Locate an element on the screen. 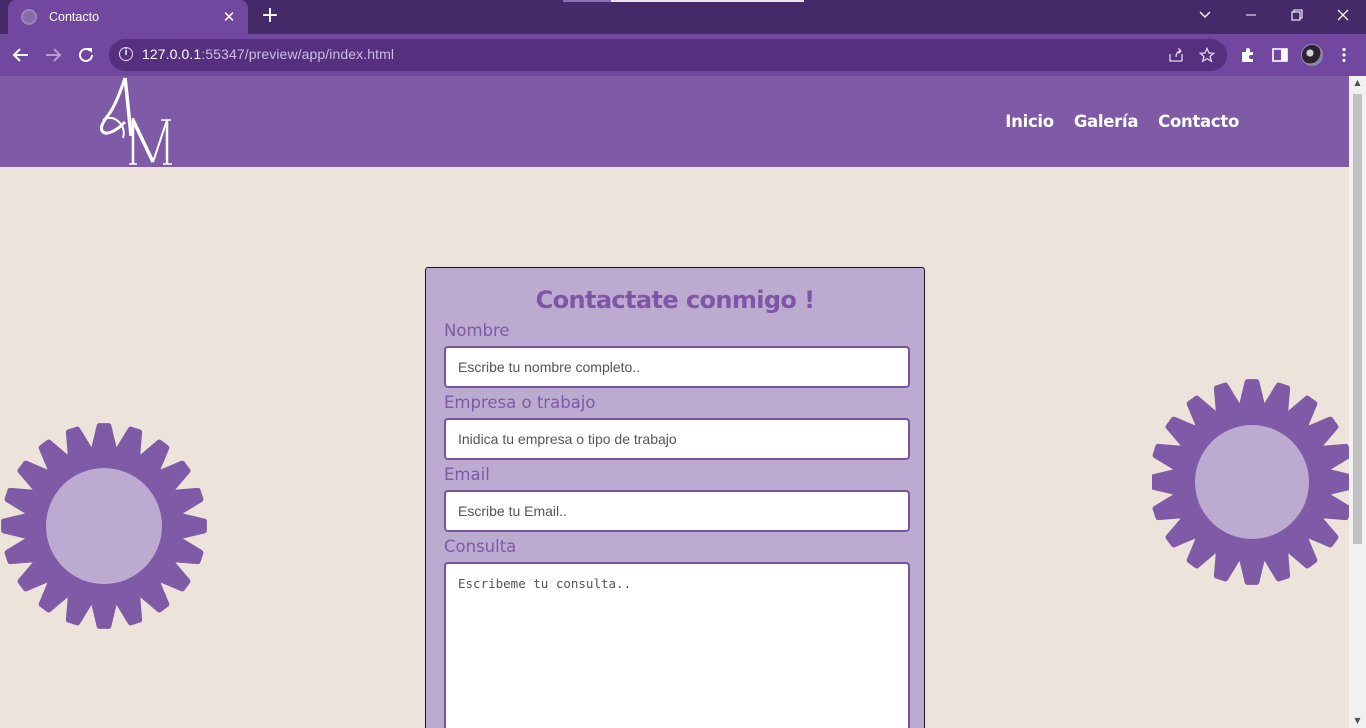 The height and width of the screenshot is (728, 1366). logo-monogram-icon is located at coordinates (137, 121).